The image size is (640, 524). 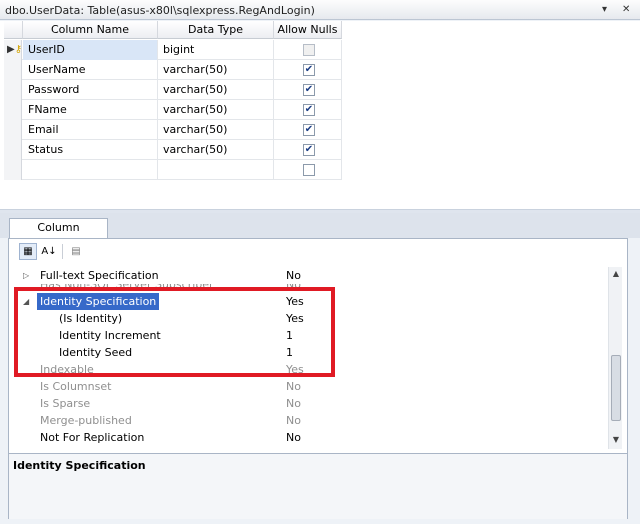 What do you see at coordinates (98, 301) in the screenshot?
I see `property-name: Identity Specification` at bounding box center [98, 301].